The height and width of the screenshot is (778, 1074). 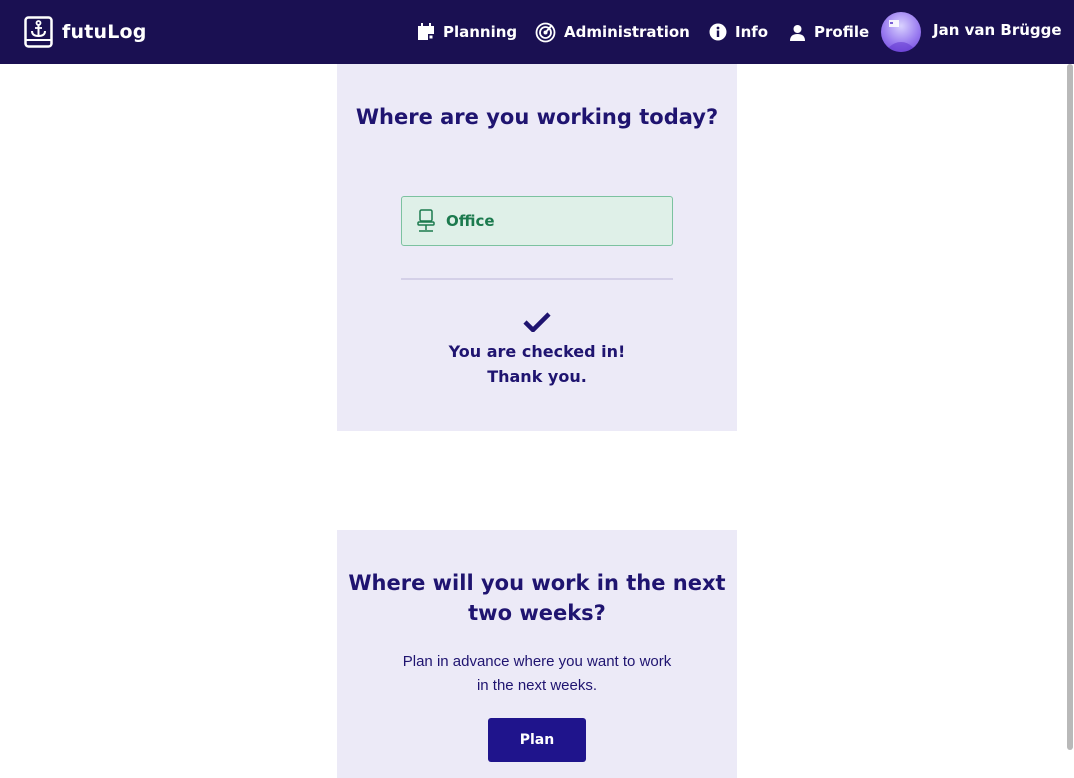 I want to click on profile-icon, so click(x=797, y=32).